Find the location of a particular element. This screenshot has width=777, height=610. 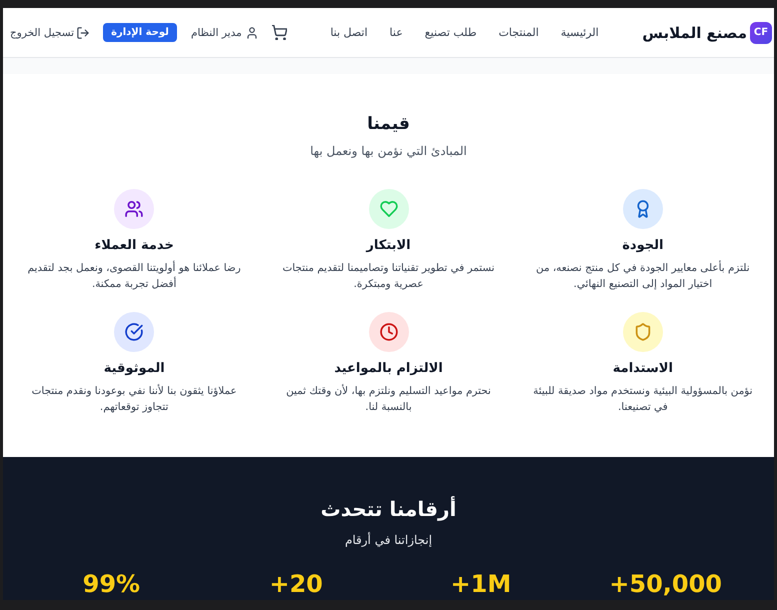

value-title: خدمة العملاء is located at coordinates (134, 246).